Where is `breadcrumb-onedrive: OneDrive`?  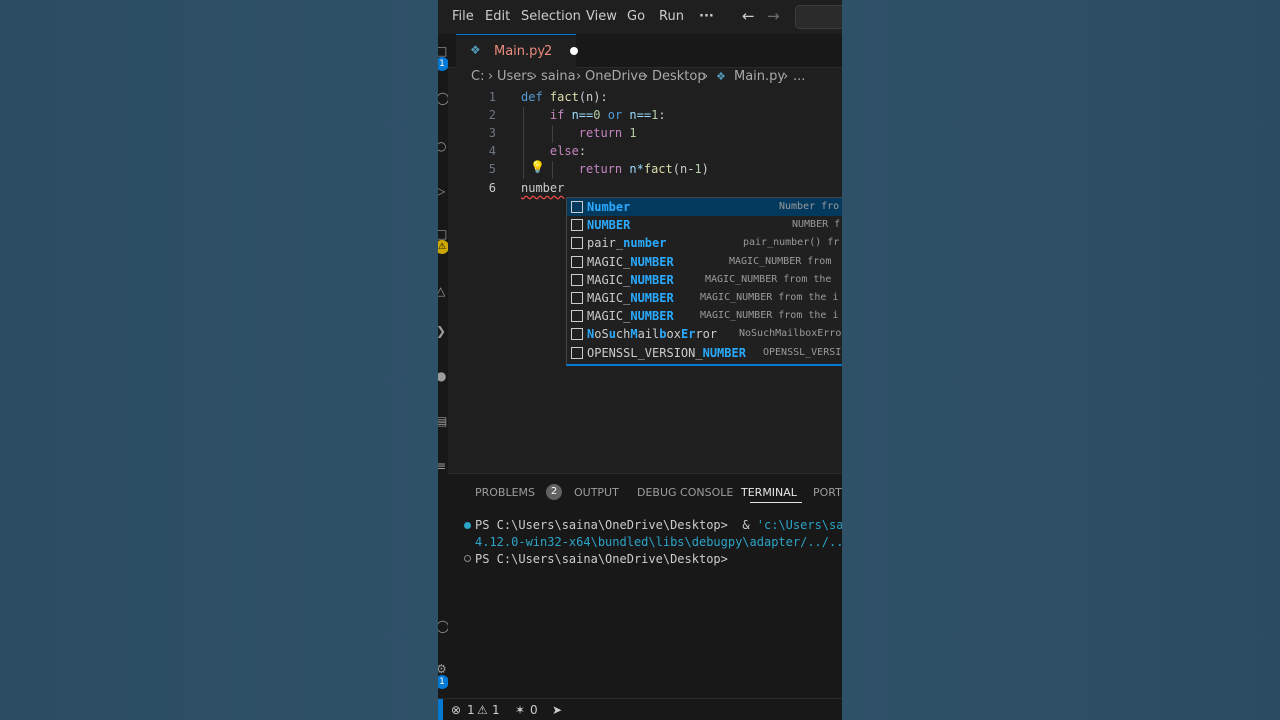 breadcrumb-onedrive: OneDrive is located at coordinates (615, 76).